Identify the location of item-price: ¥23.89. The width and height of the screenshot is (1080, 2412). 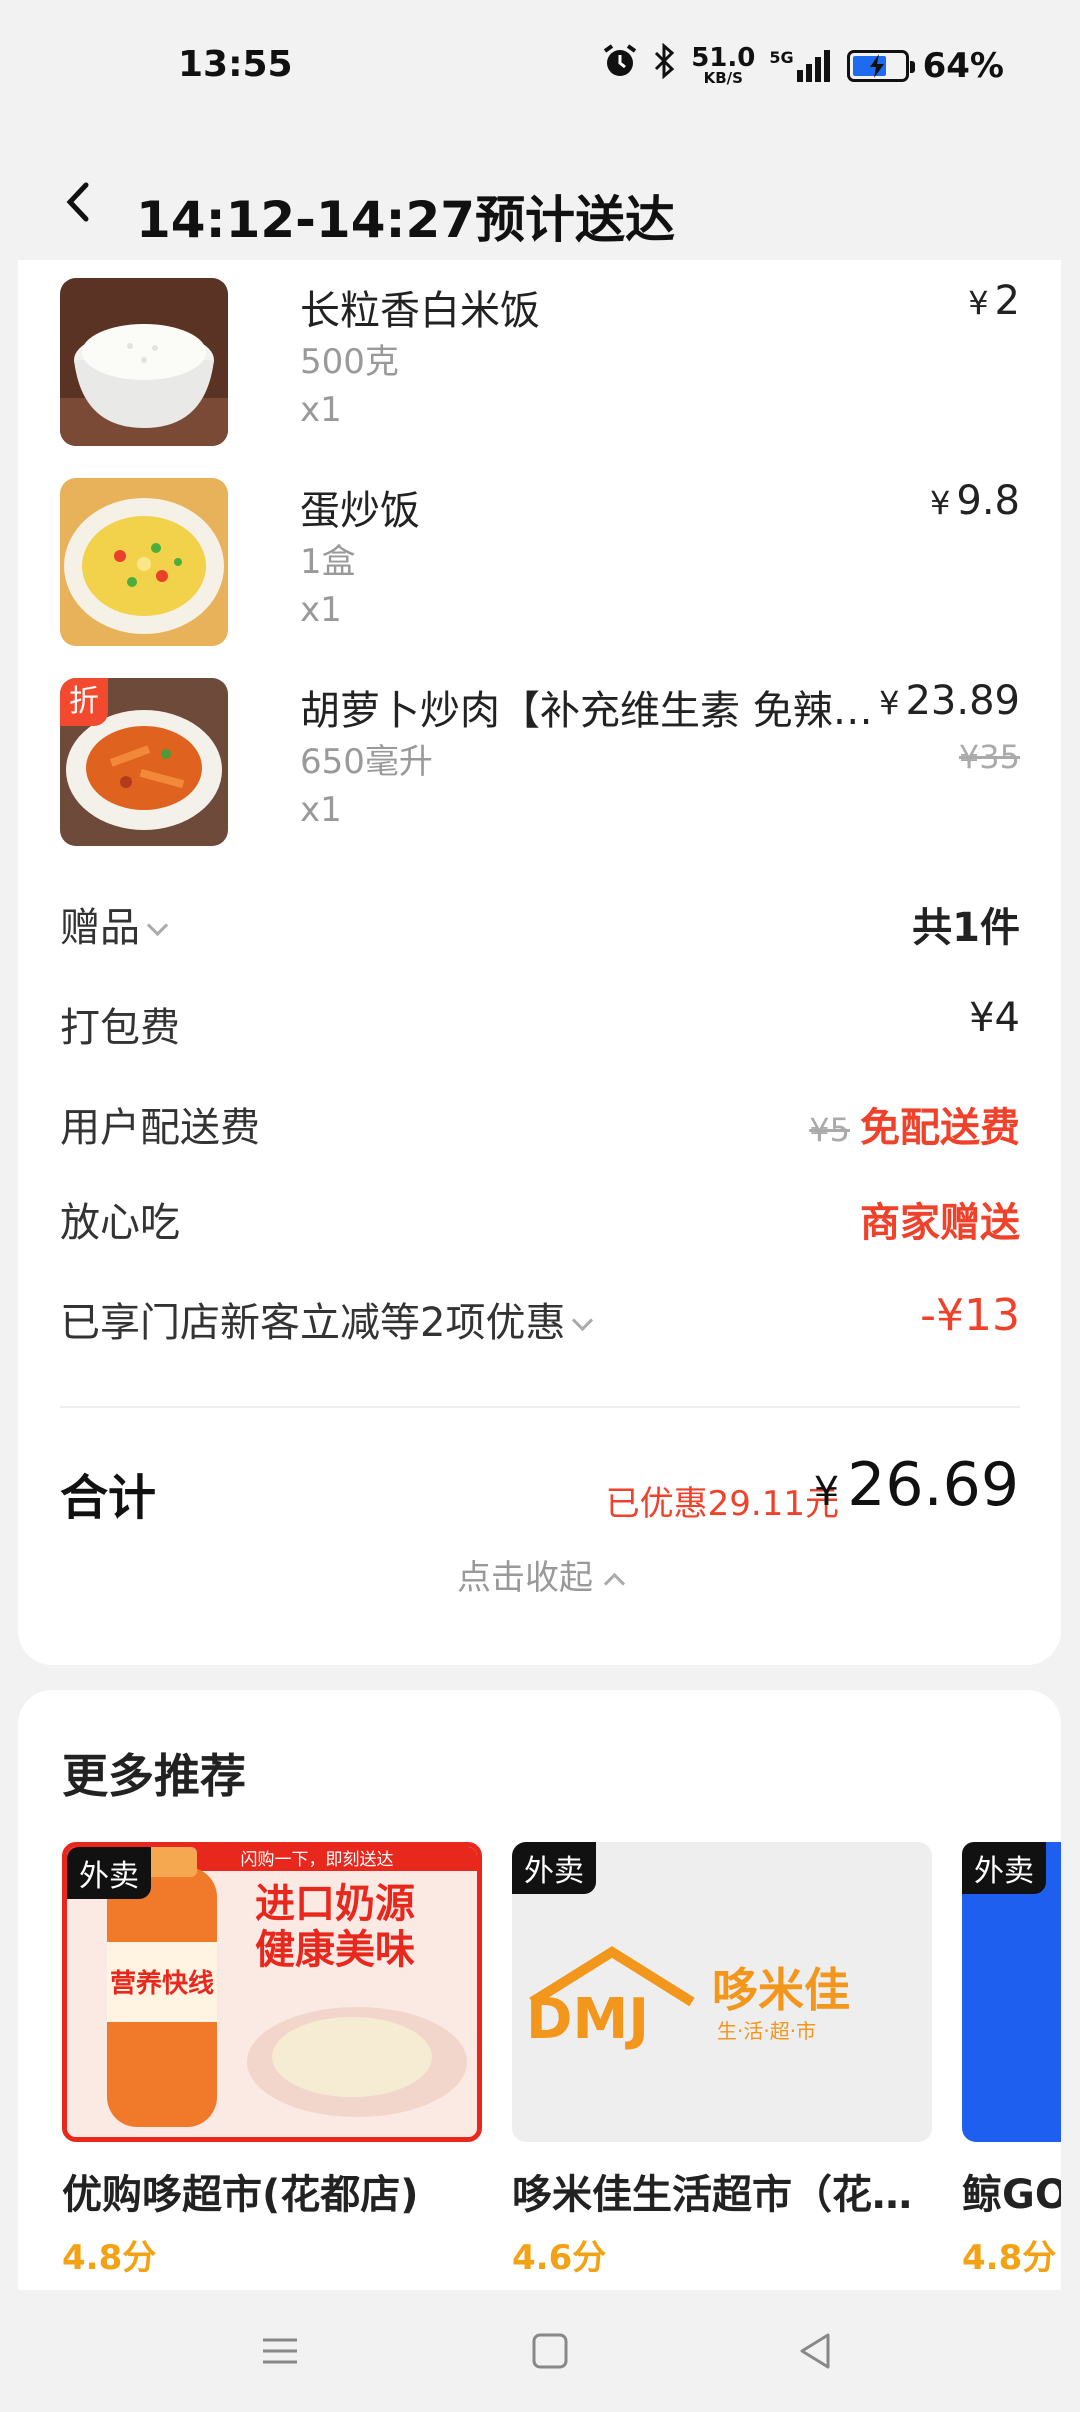
(949, 701).